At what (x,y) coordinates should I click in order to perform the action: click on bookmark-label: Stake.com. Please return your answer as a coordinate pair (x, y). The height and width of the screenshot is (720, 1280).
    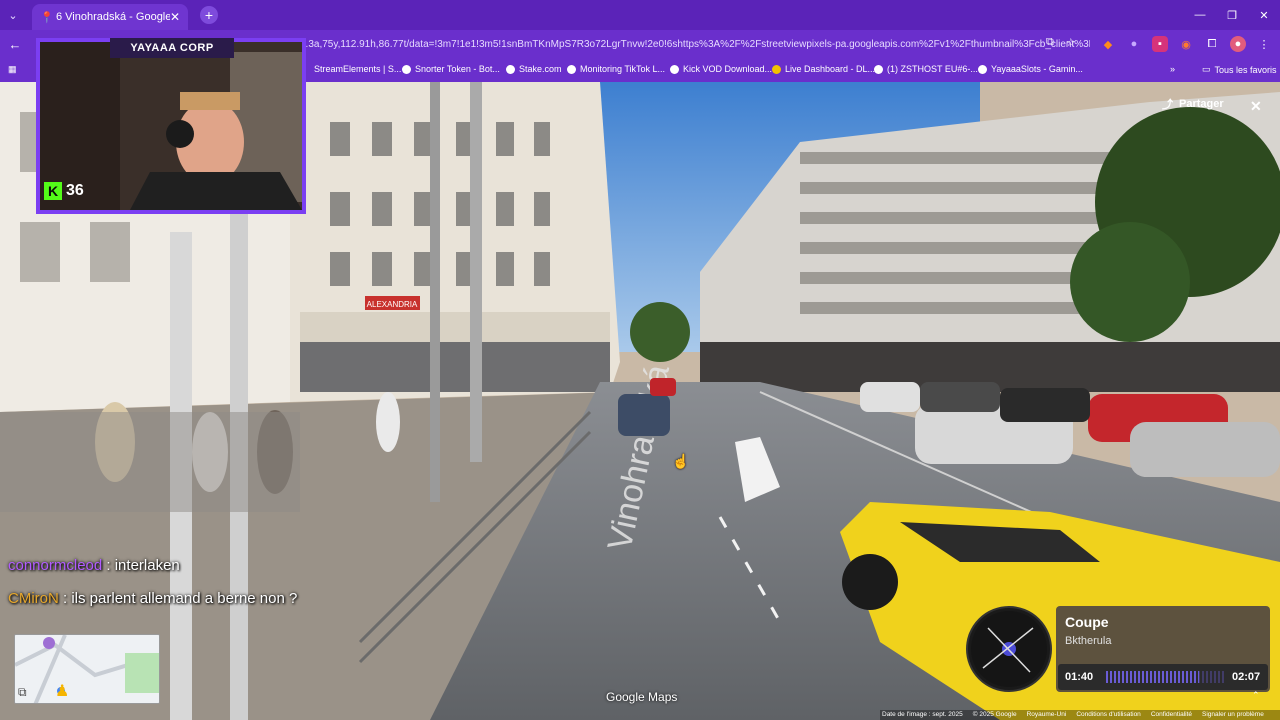
    Looking at the image, I should click on (540, 69).